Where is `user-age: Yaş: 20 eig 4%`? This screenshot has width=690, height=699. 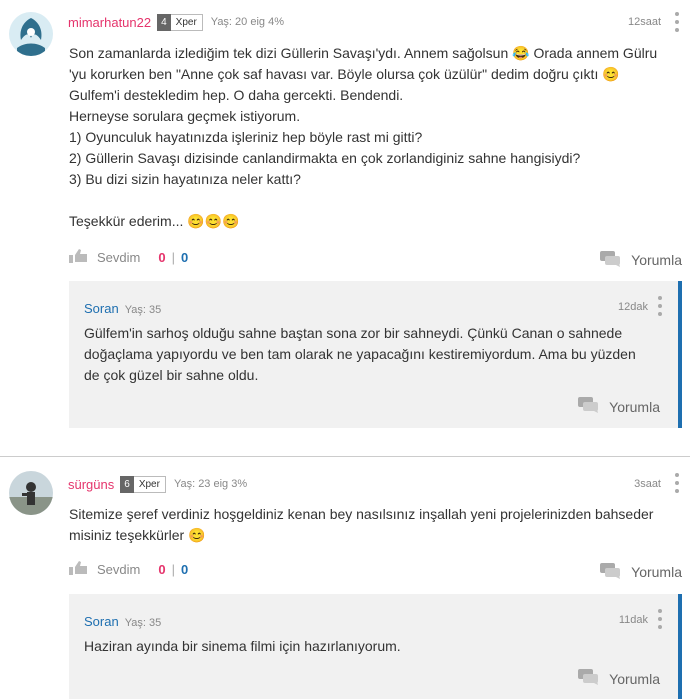 user-age: Yaş: 20 eig 4% is located at coordinates (247, 22).